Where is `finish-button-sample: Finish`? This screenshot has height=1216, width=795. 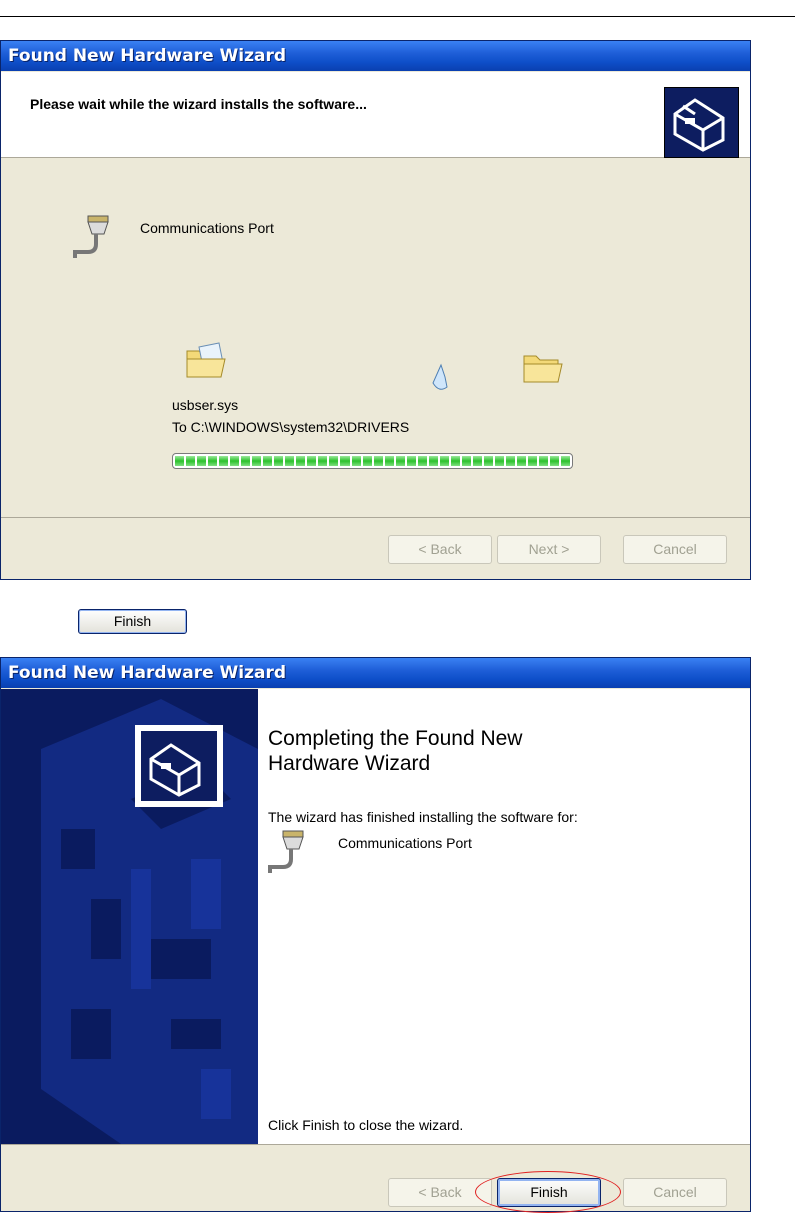
finish-button-sample: Finish is located at coordinates (132, 621).